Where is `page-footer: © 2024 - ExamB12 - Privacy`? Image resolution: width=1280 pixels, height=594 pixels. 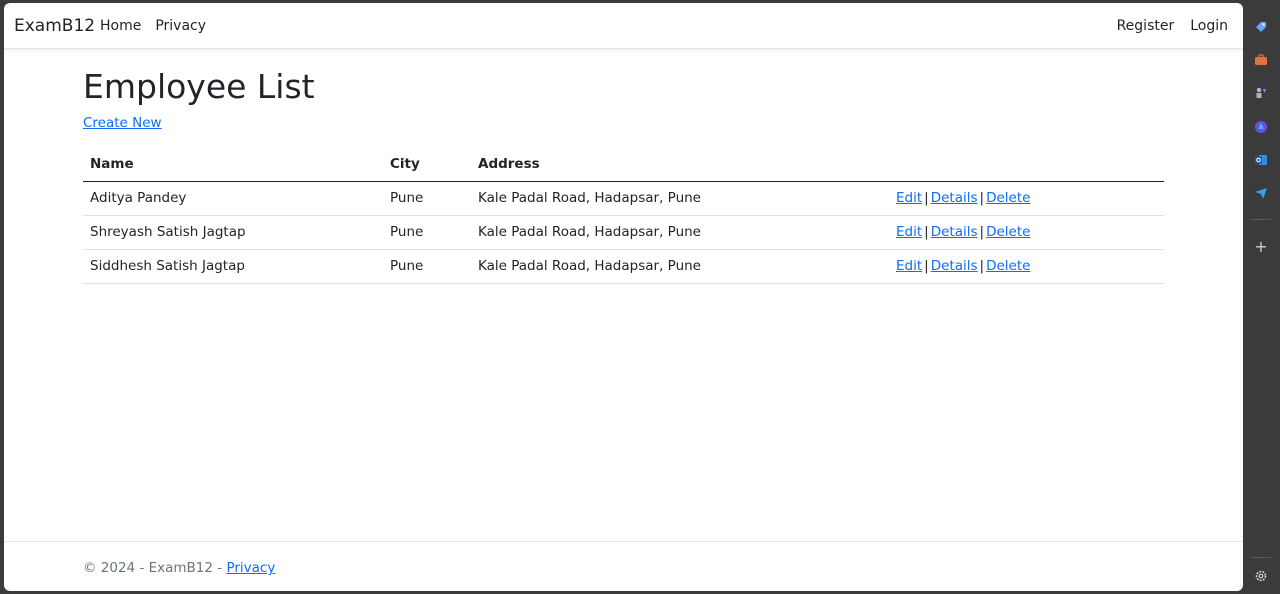
page-footer: © 2024 - ExamB12 - Privacy is located at coordinates (623, 566).